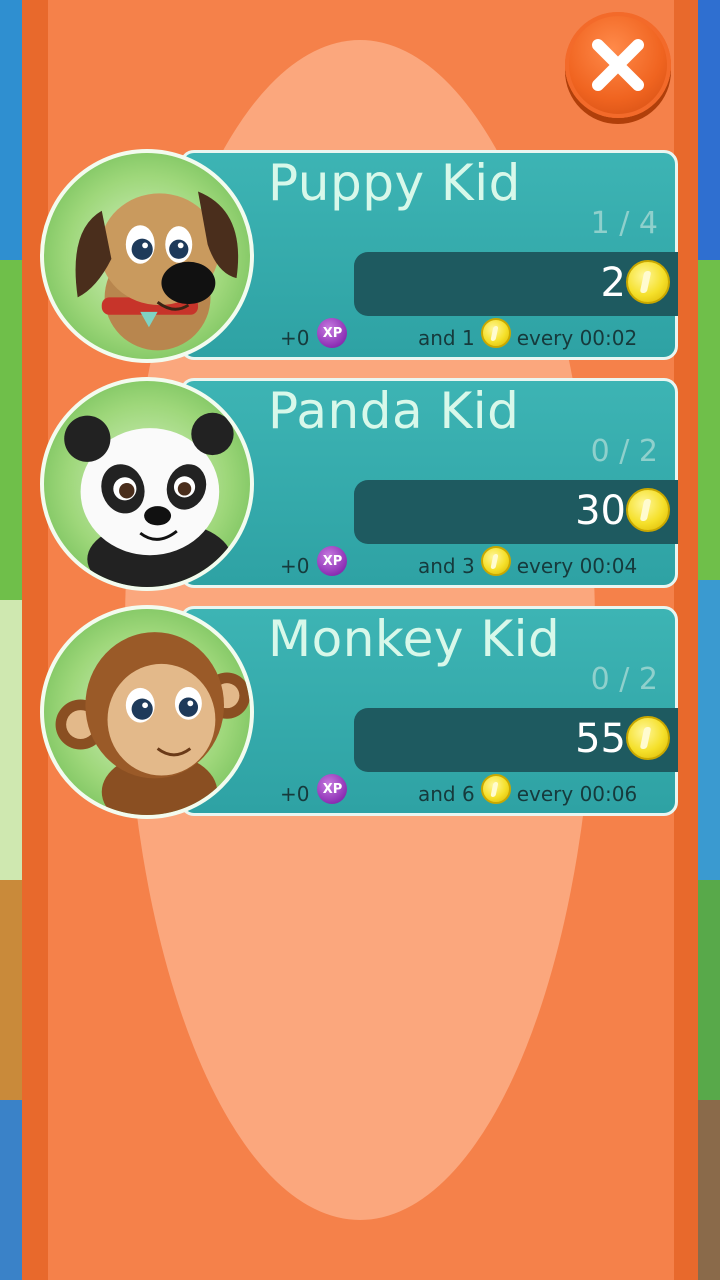 The image size is (720, 1280). I want to click on price-value: 2, so click(613, 283).